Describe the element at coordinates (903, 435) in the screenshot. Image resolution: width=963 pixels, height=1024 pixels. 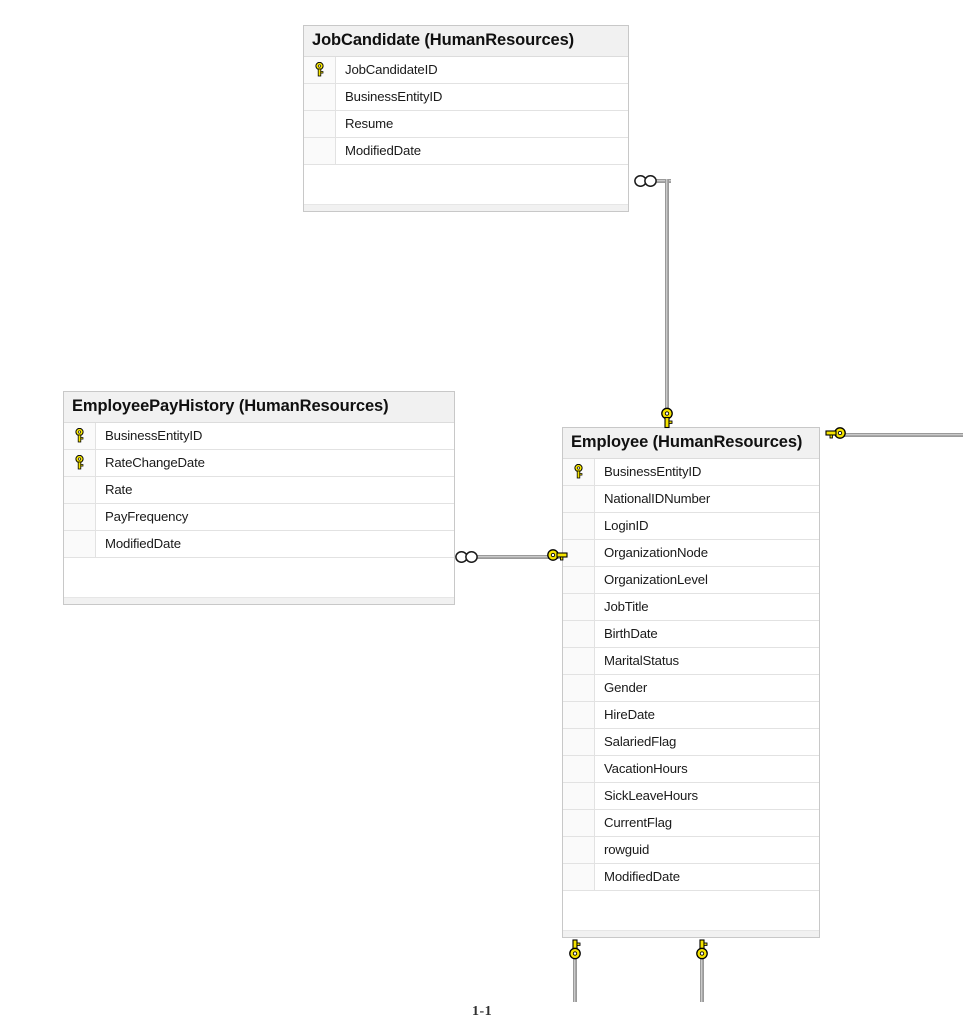
I see `relationship-line-employee-right` at that location.